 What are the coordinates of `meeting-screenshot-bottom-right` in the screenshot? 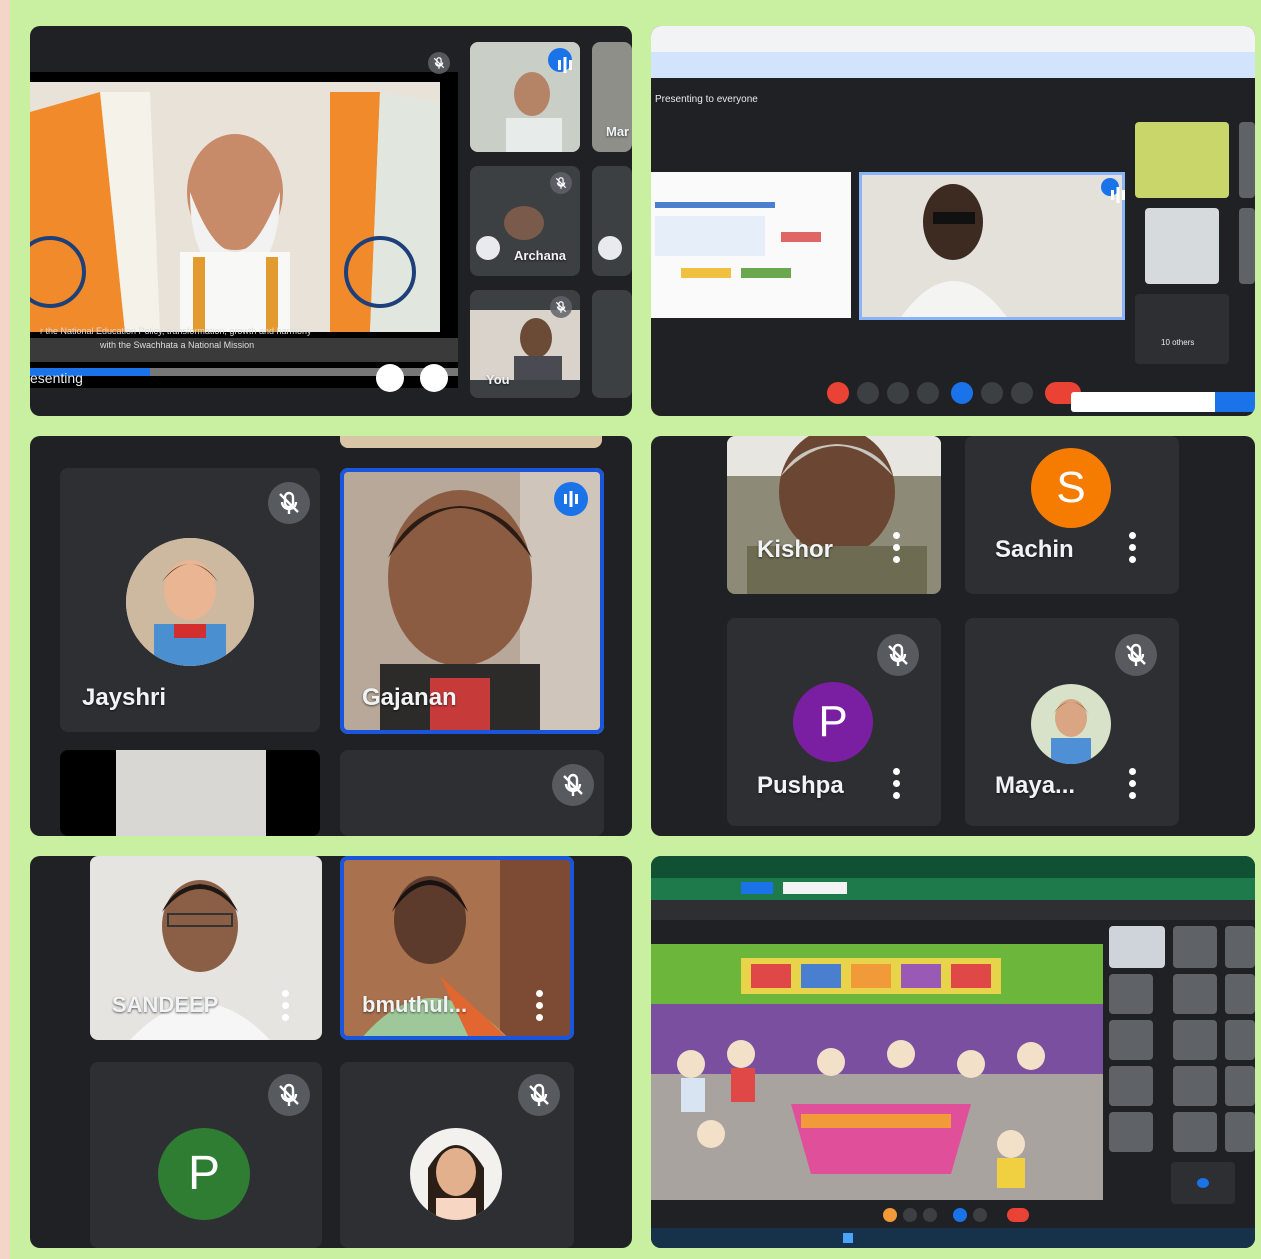 It's located at (953, 1052).